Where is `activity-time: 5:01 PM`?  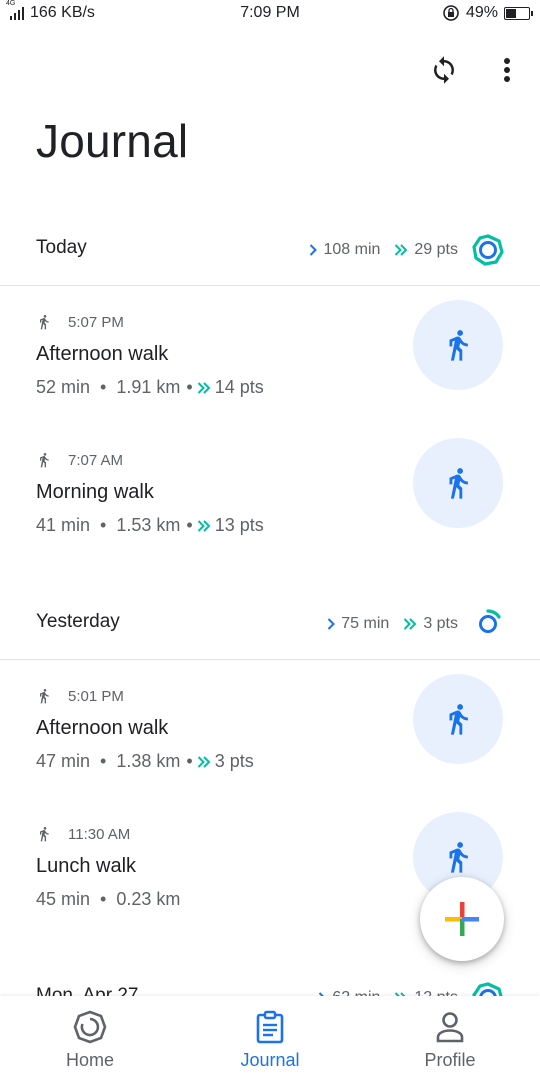
activity-time: 5:01 PM is located at coordinates (96, 696).